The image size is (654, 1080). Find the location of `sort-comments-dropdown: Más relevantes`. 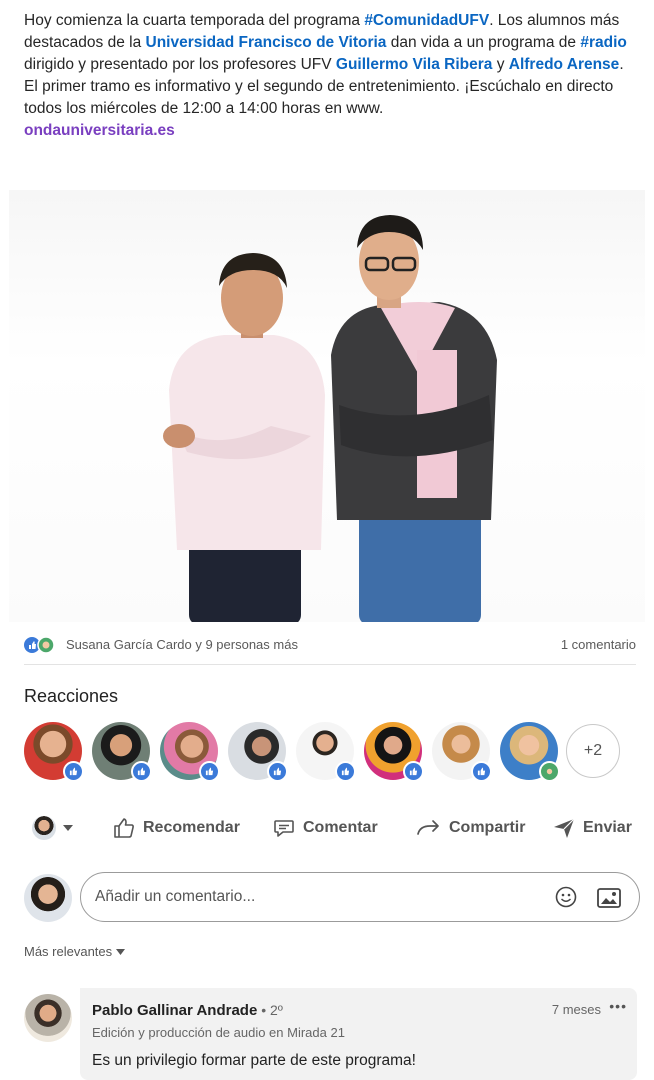

sort-comments-dropdown: Más relevantes is located at coordinates (75, 951).